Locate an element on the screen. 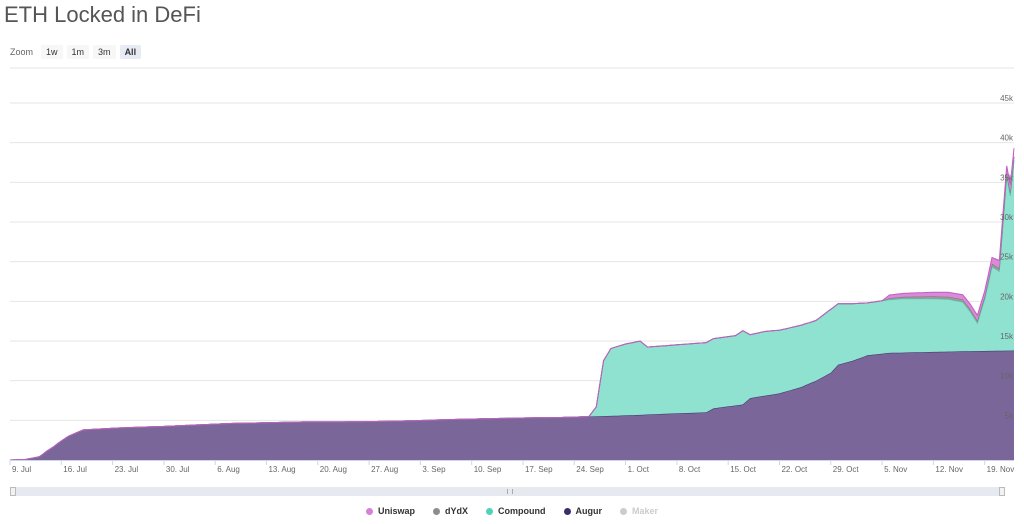 The image size is (1024, 524). x-tick-label: 6. Aug is located at coordinates (228, 469).